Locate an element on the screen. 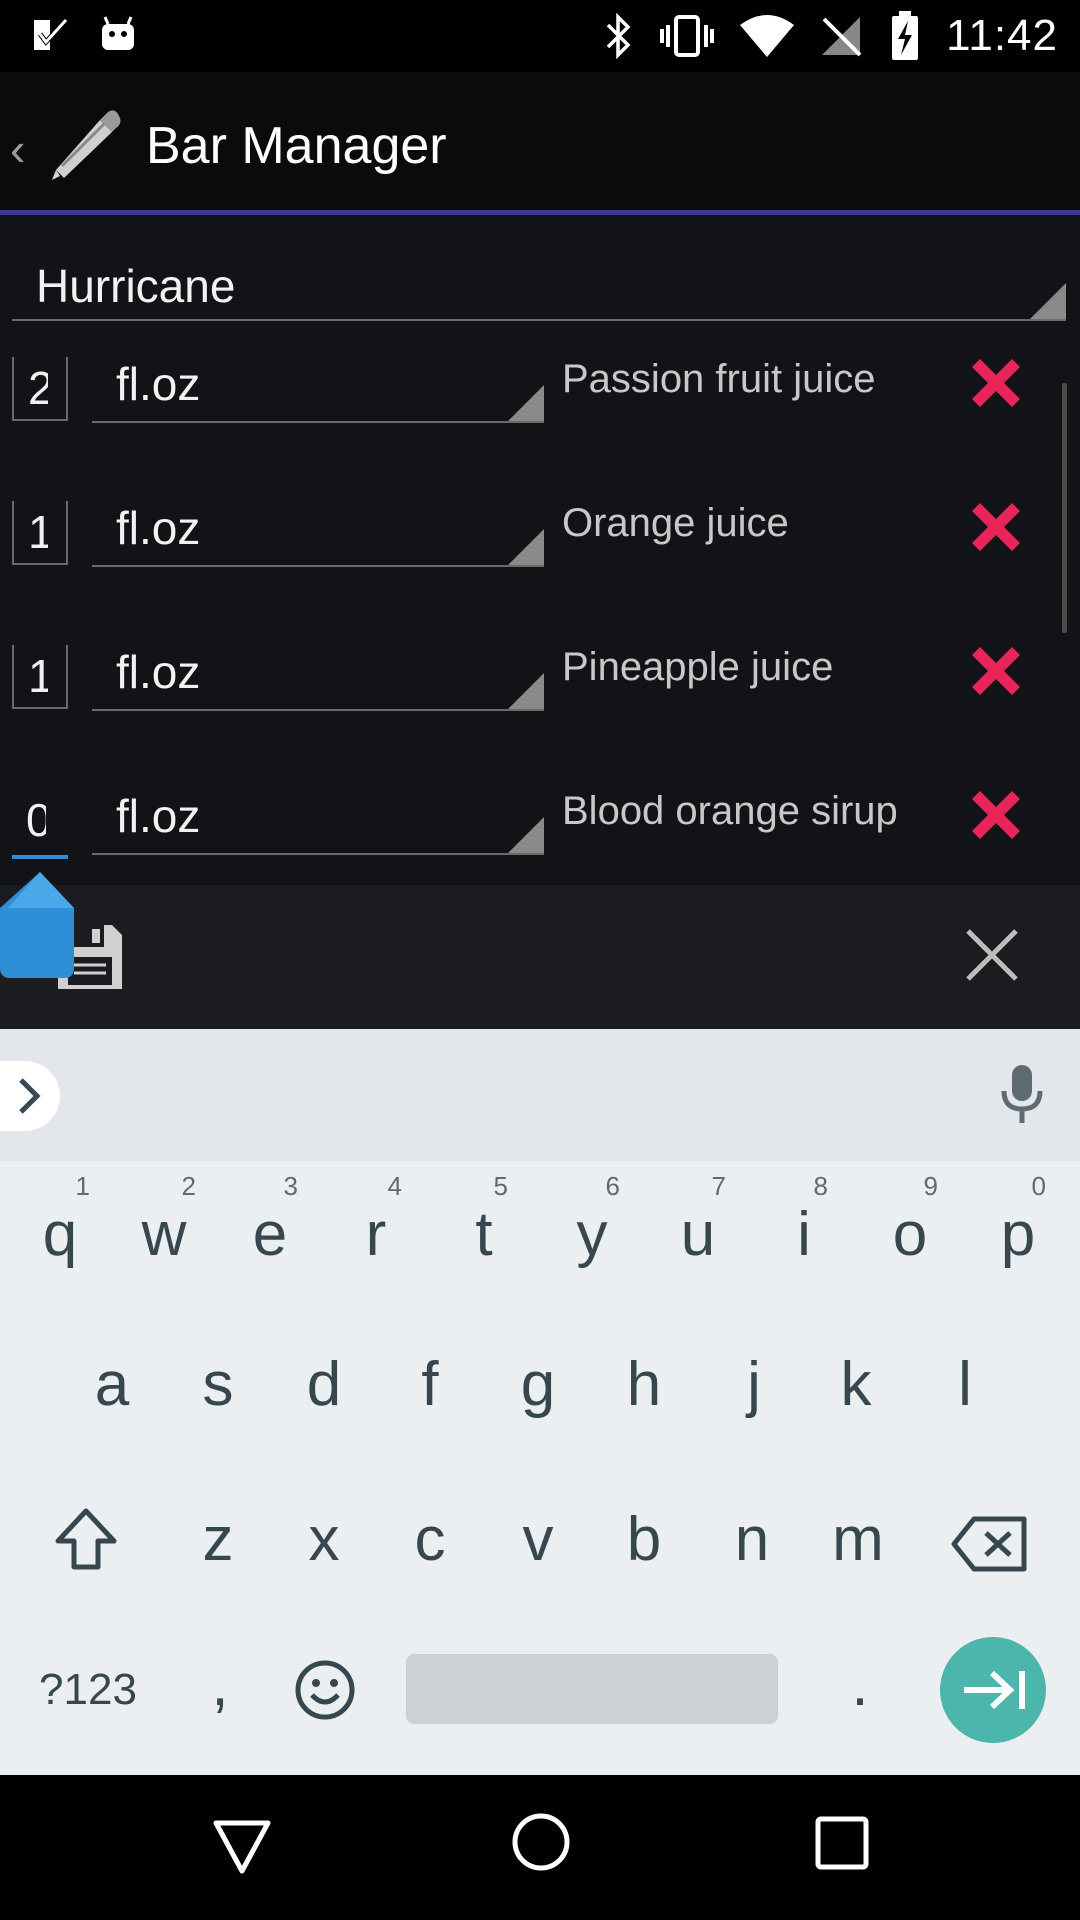 The height and width of the screenshot is (1920, 1080). suggestion-strip is located at coordinates (540, 1095).